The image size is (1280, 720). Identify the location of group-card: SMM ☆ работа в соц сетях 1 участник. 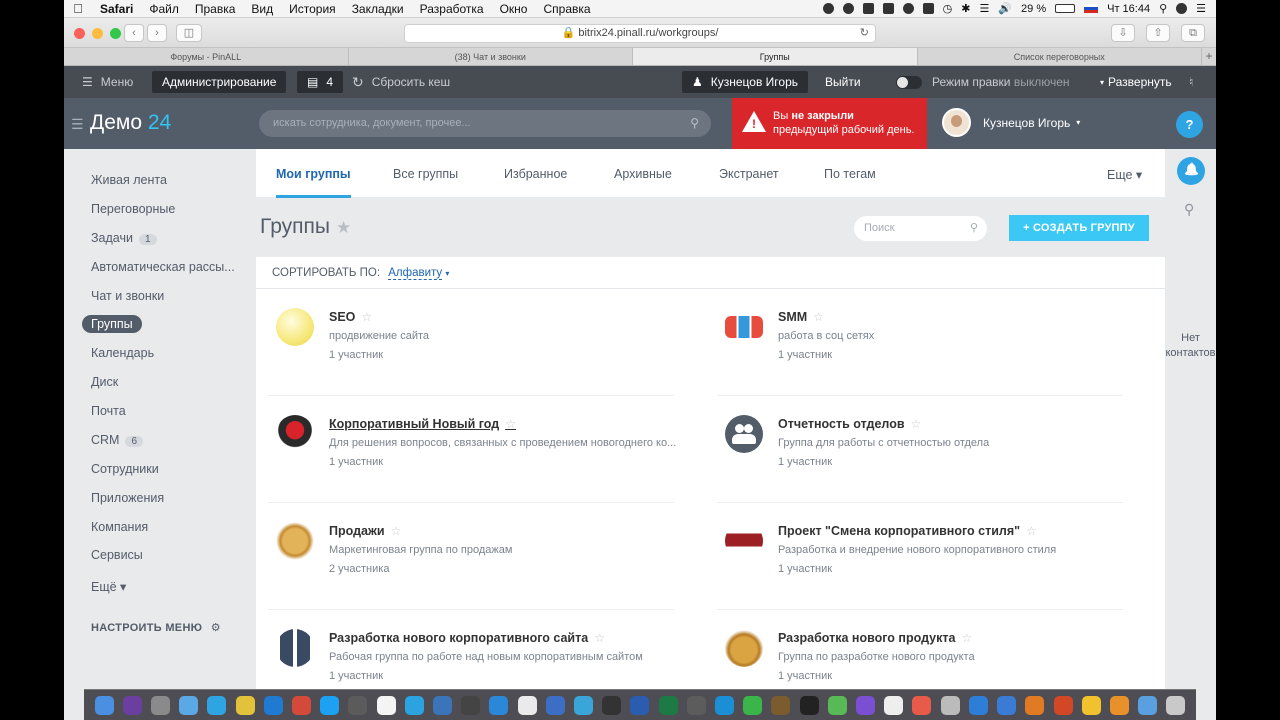
(920, 342).